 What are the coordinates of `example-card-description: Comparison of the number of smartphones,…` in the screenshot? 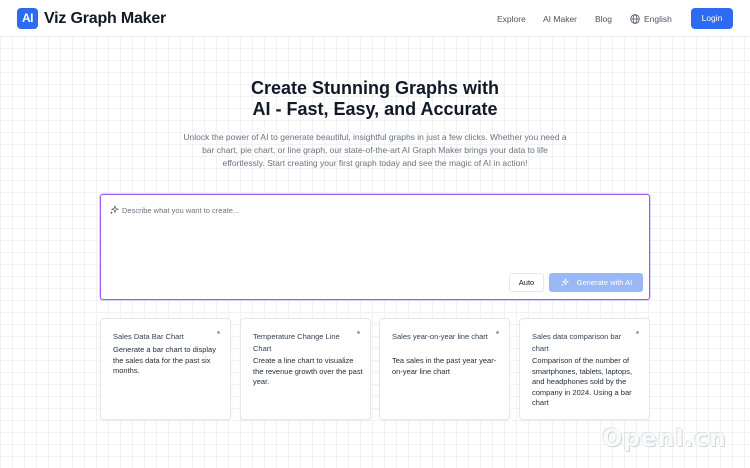 It's located at (582, 381).